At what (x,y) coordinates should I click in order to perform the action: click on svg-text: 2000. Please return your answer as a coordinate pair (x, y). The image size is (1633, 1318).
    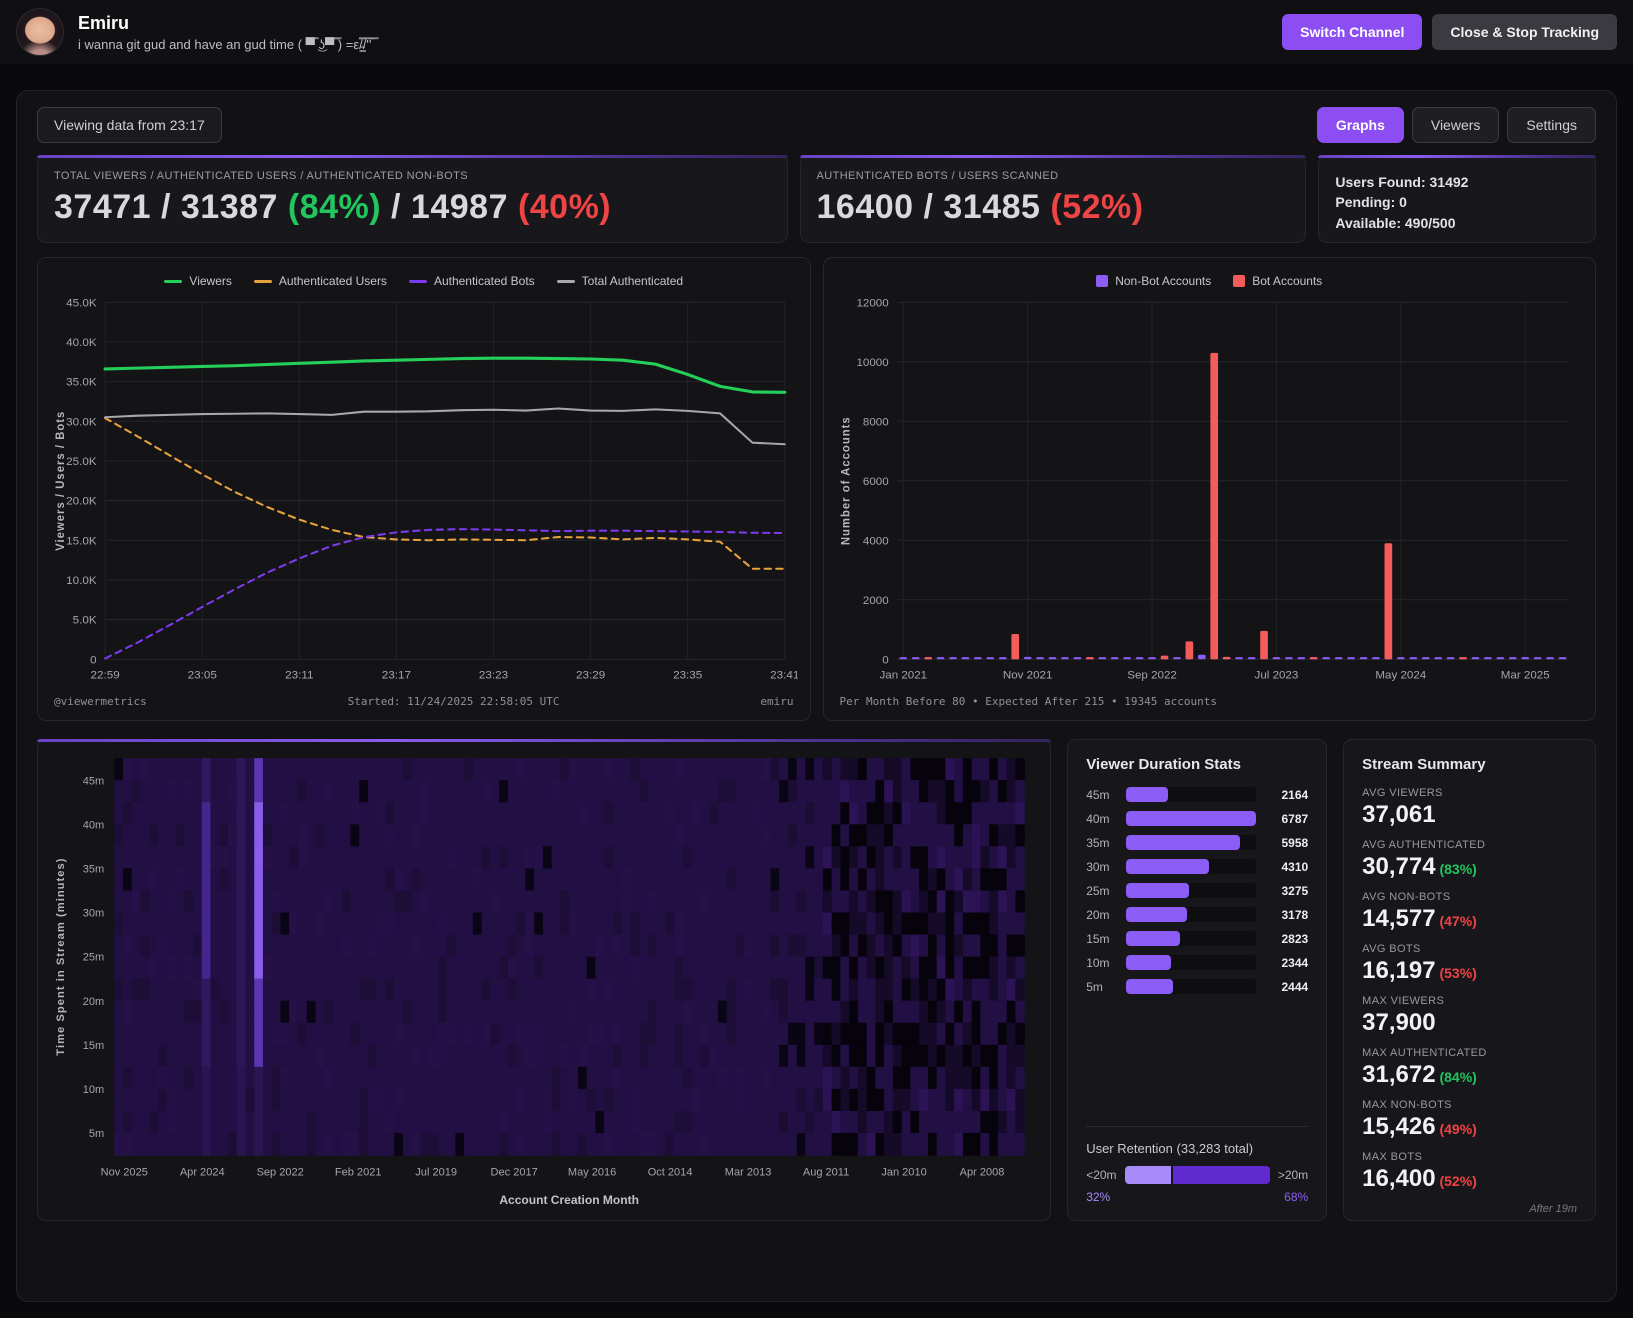
    Looking at the image, I should click on (875, 601).